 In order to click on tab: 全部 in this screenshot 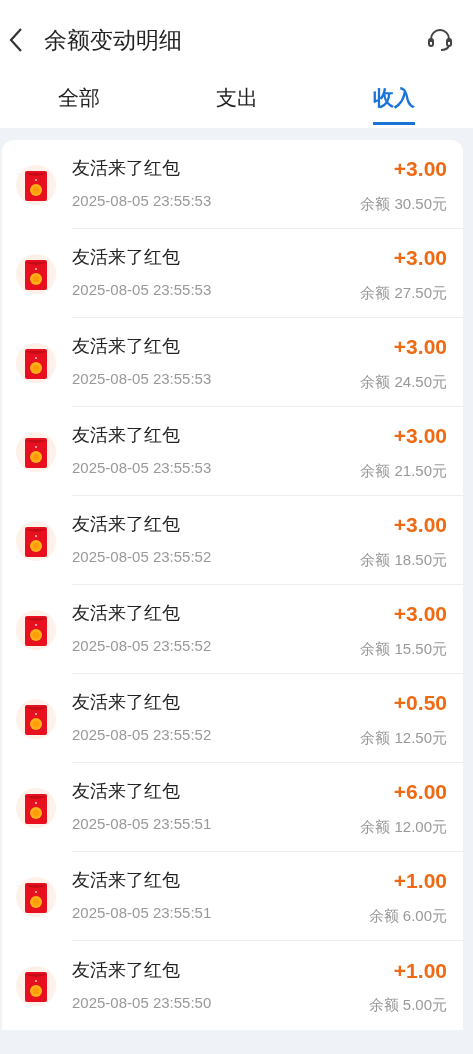, I will do `click(79, 102)`.